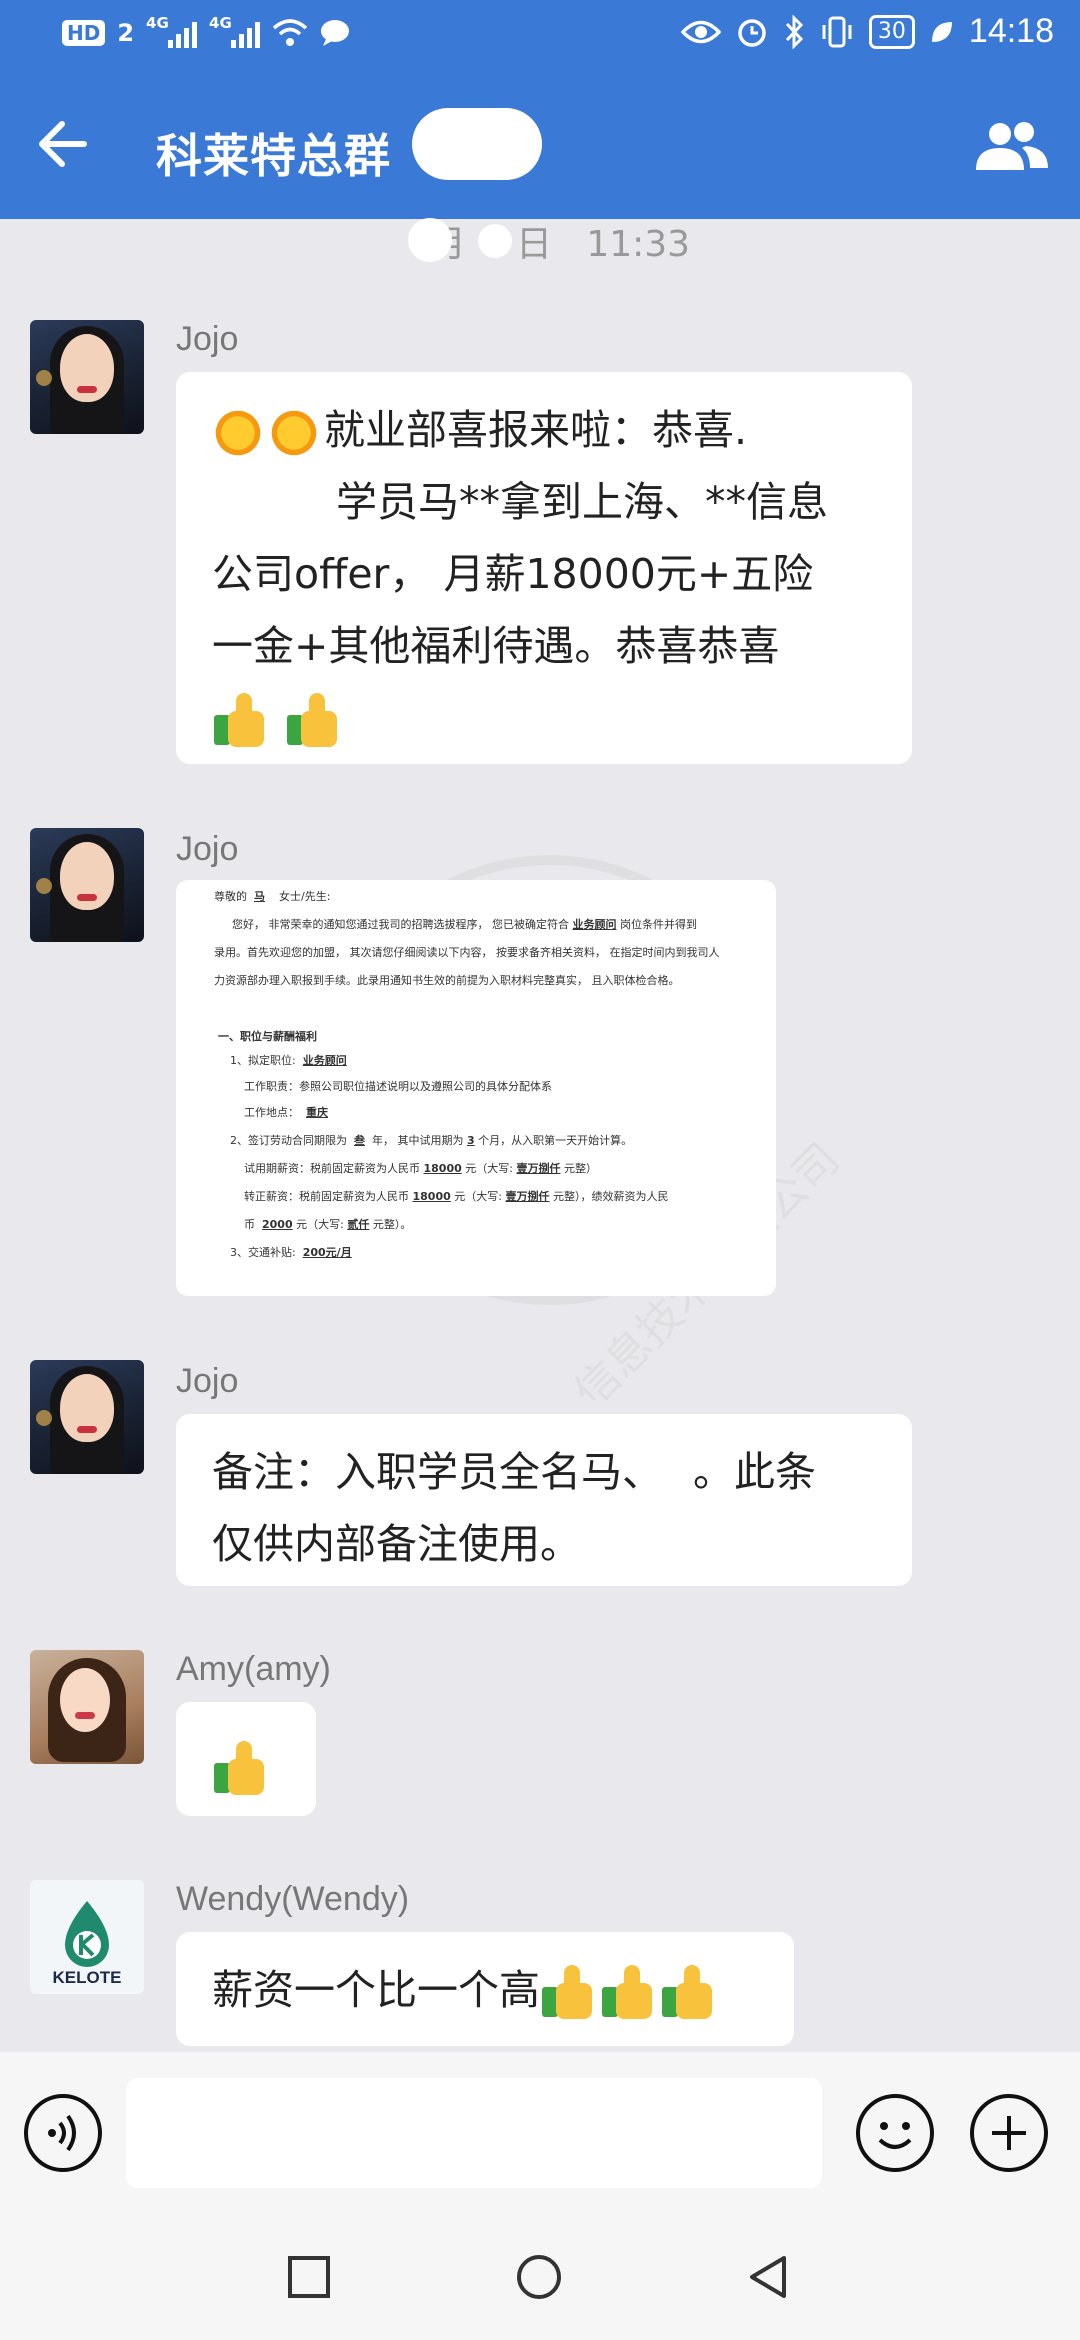  I want to click on sender-name: Wendy(Wendy), so click(293, 1899).